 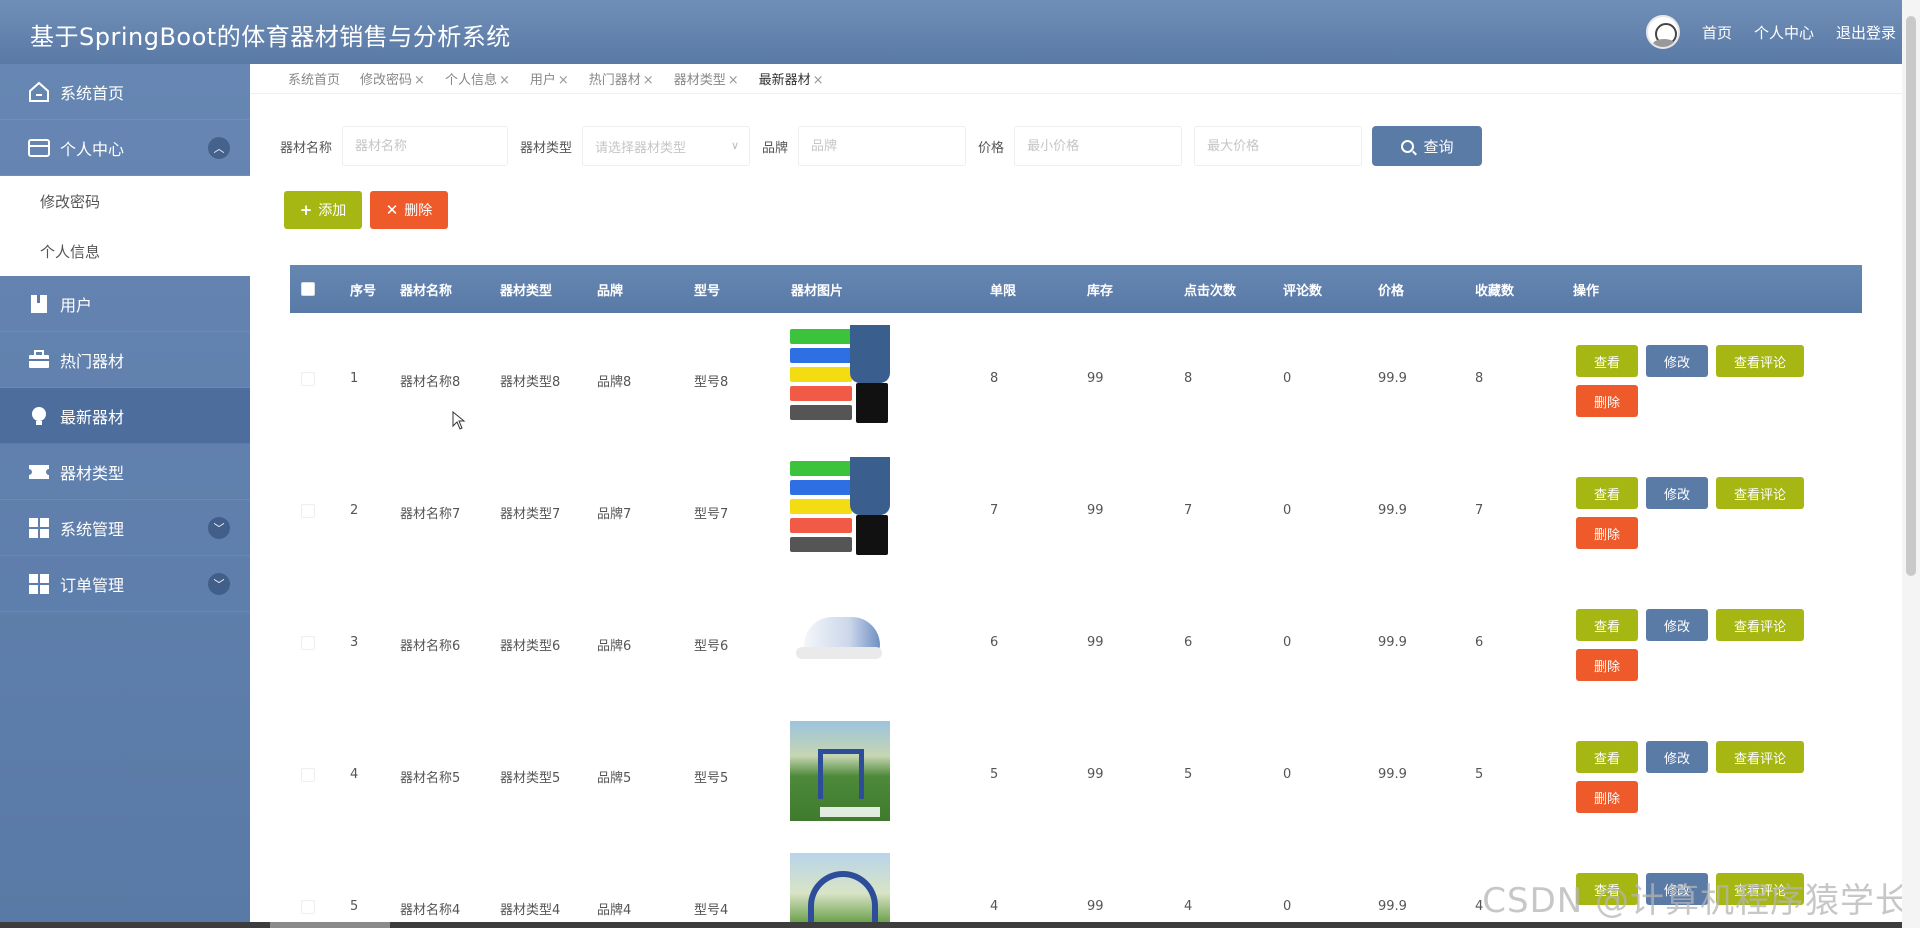 I want to click on cell-name: 器材名称4, so click(x=430, y=910).